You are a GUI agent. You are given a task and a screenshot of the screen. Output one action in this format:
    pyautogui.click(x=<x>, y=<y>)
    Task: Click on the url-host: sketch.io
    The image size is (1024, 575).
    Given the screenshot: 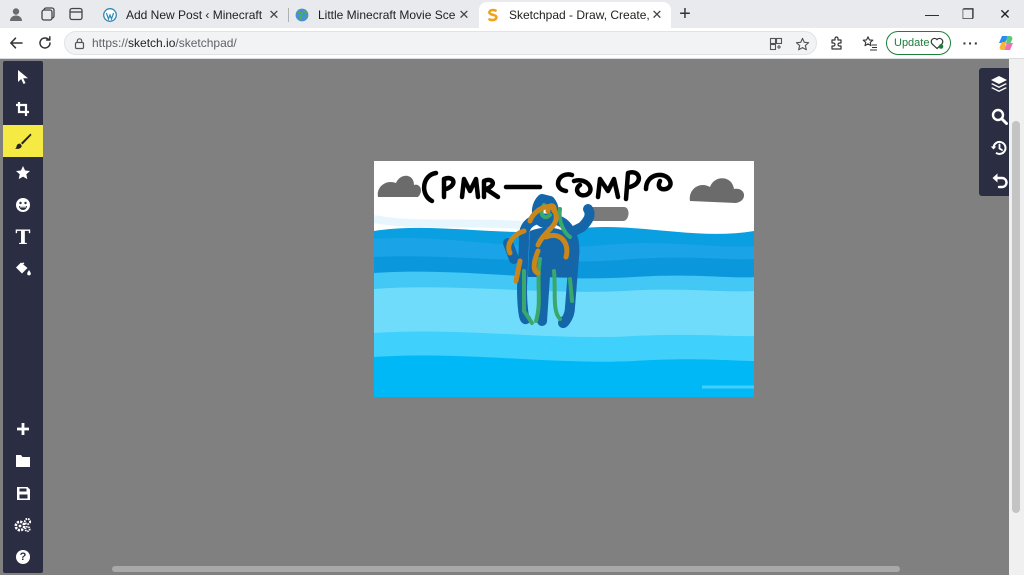 What is the action you would take?
    pyautogui.click(x=152, y=43)
    